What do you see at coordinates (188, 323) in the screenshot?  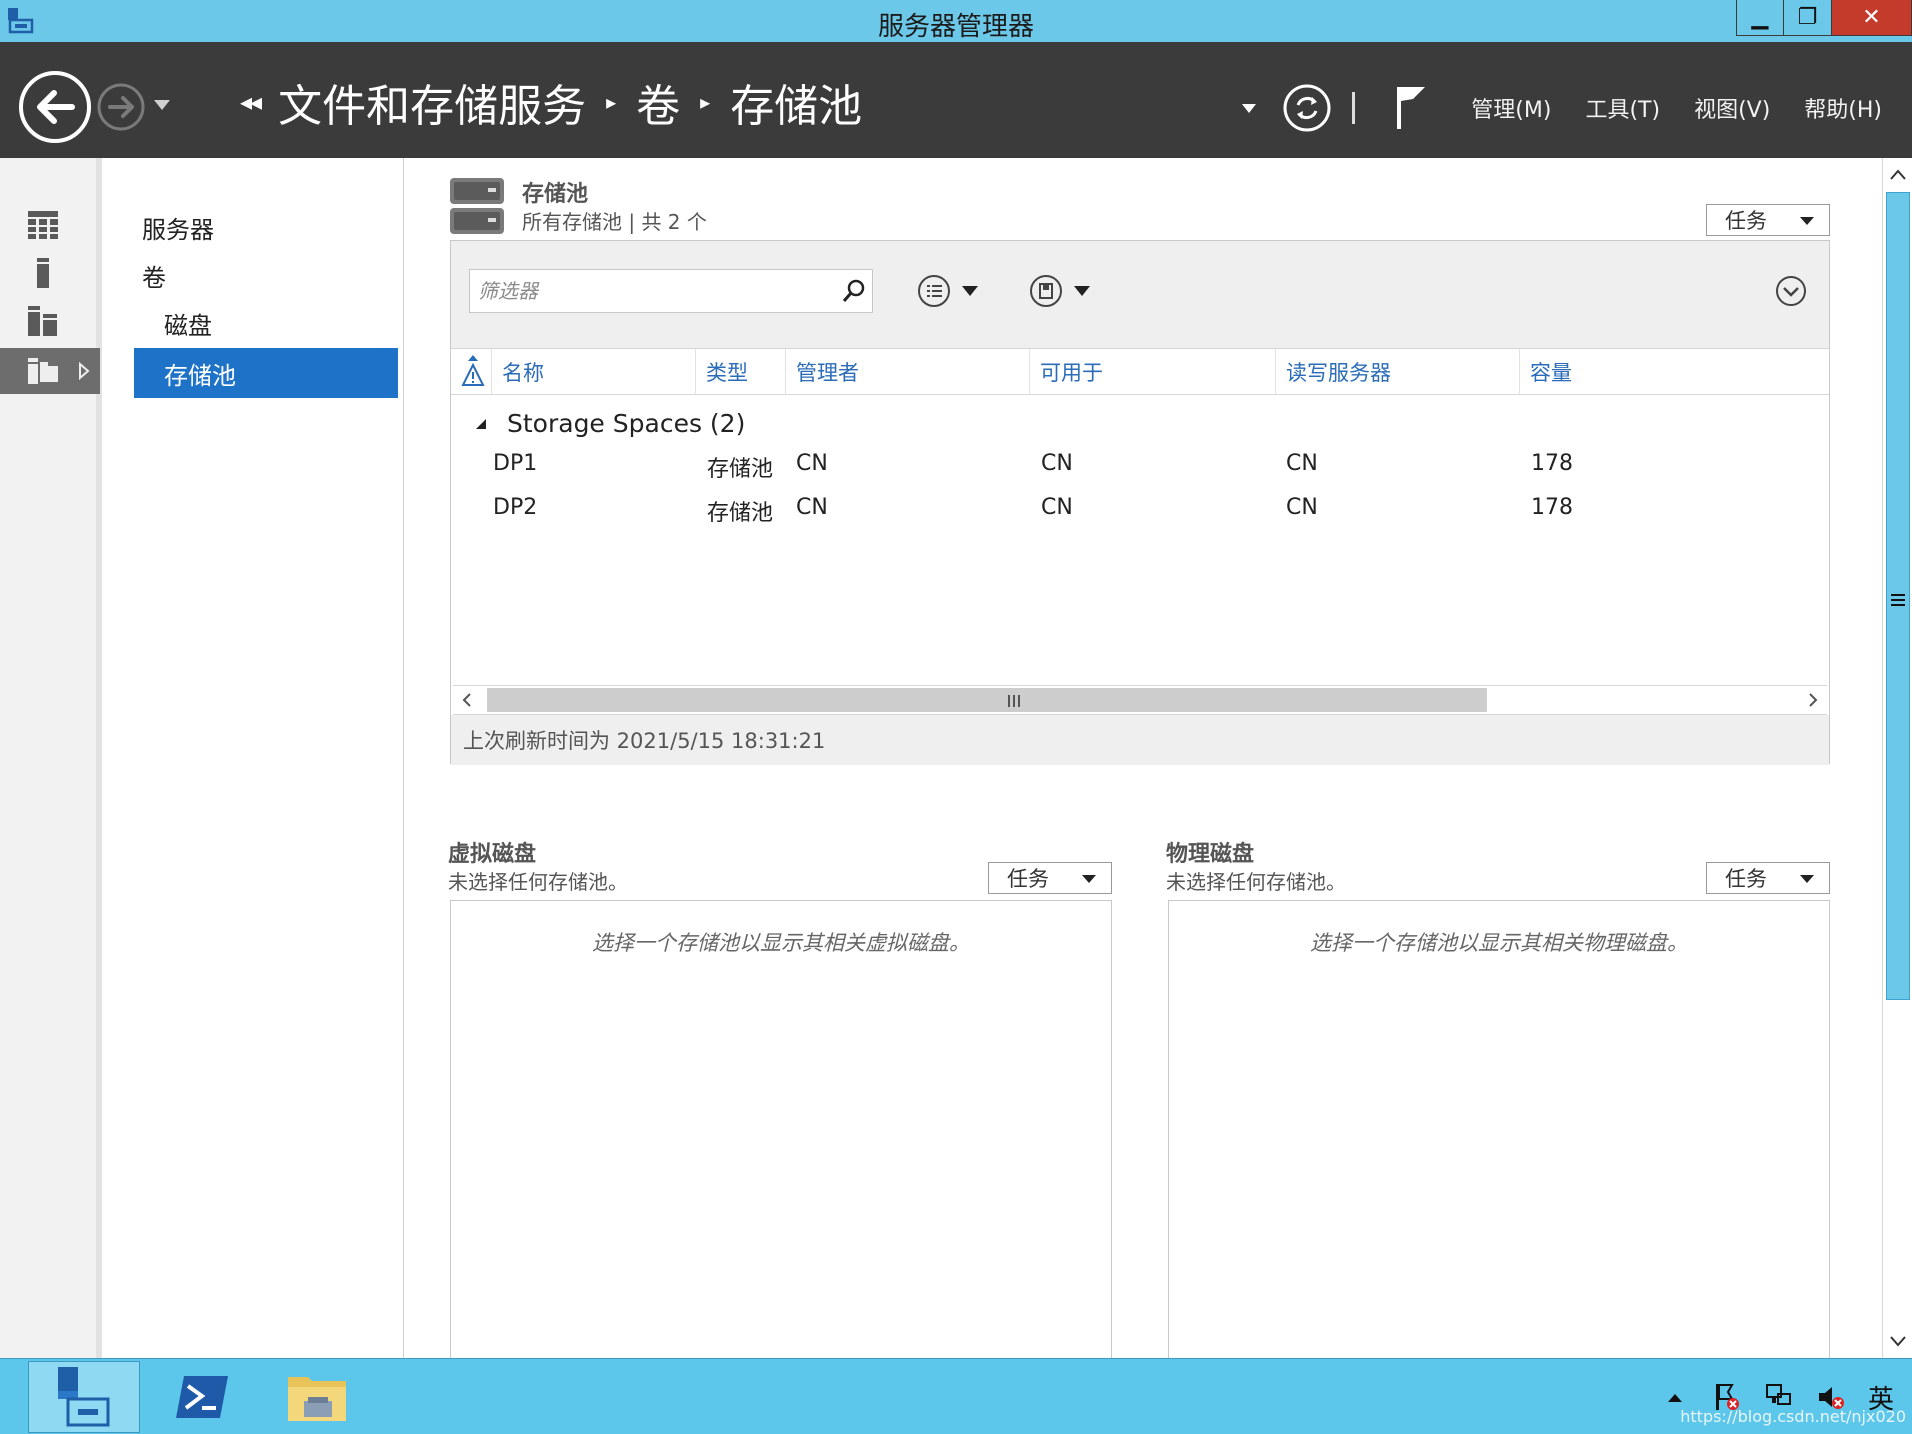 I see `nav-item-disks: 磁盘` at bounding box center [188, 323].